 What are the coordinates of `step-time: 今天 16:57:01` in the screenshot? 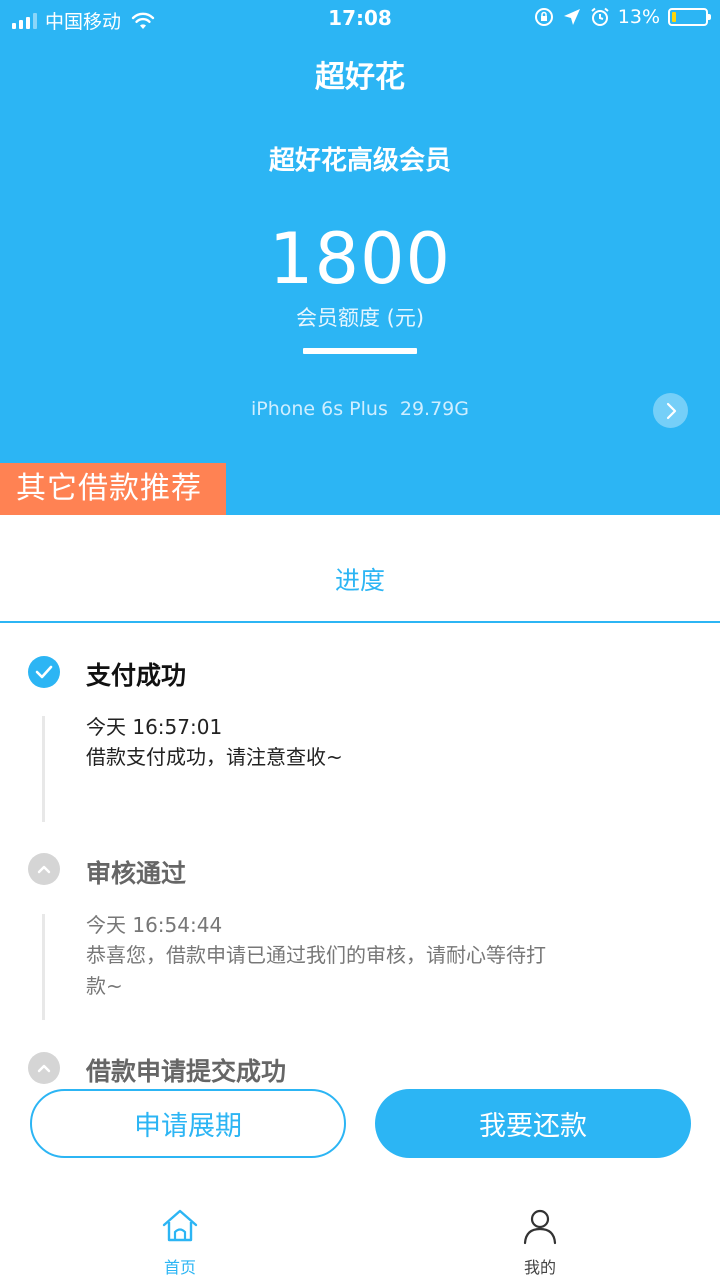 It's located at (154, 727).